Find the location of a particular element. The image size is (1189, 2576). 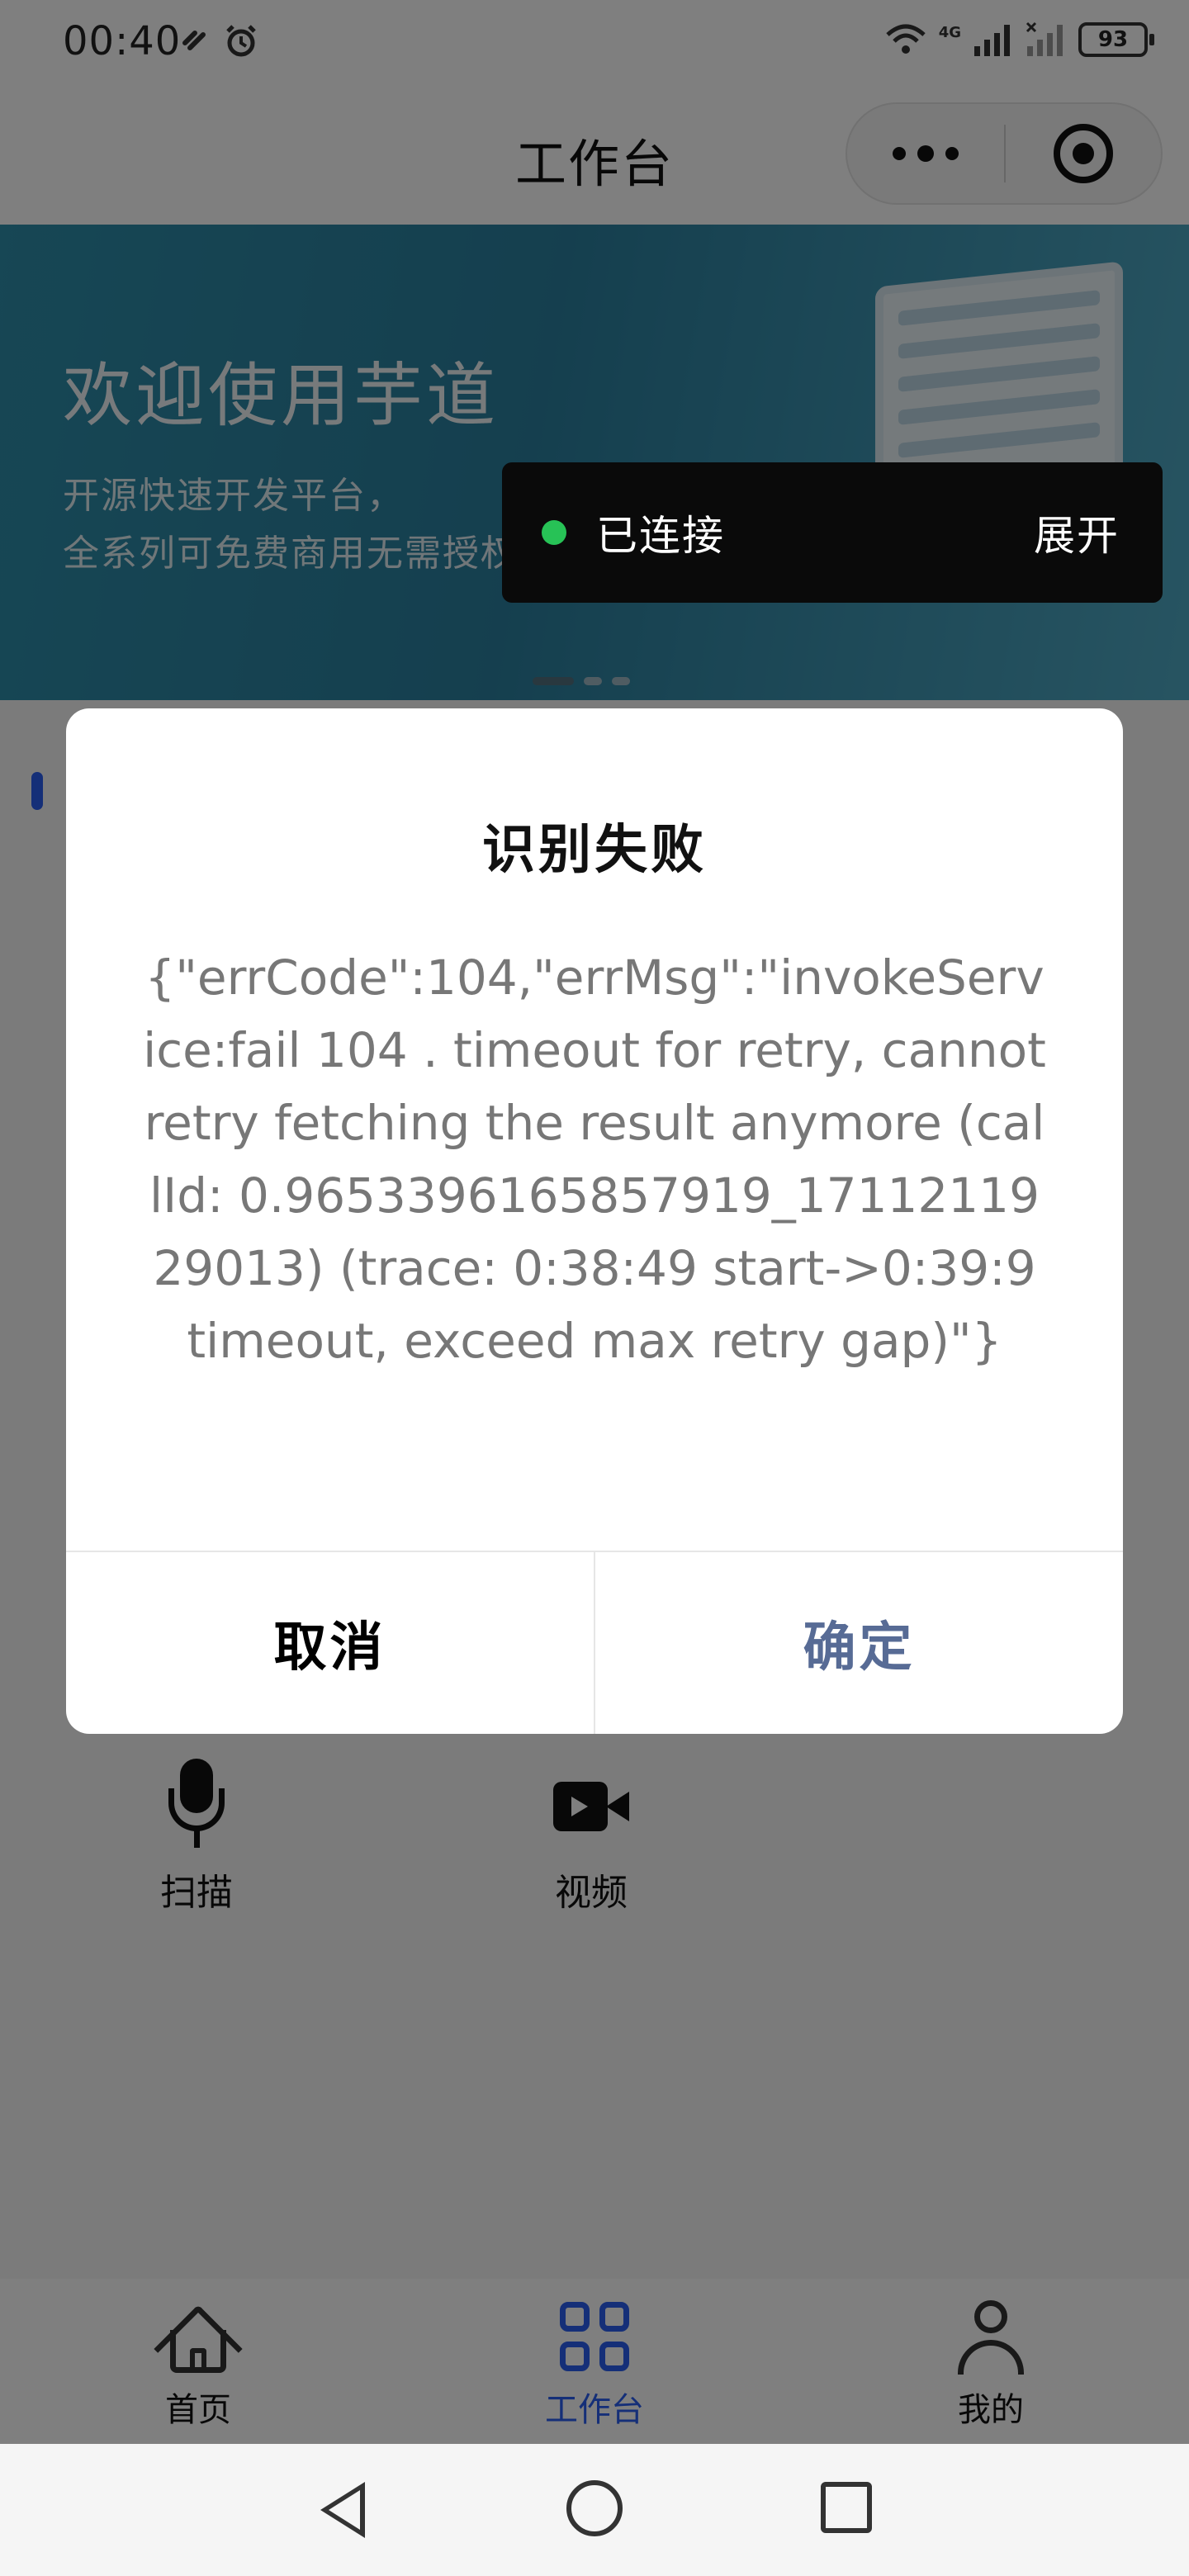

confirm-button: 确定 is located at coordinates (859, 1643).